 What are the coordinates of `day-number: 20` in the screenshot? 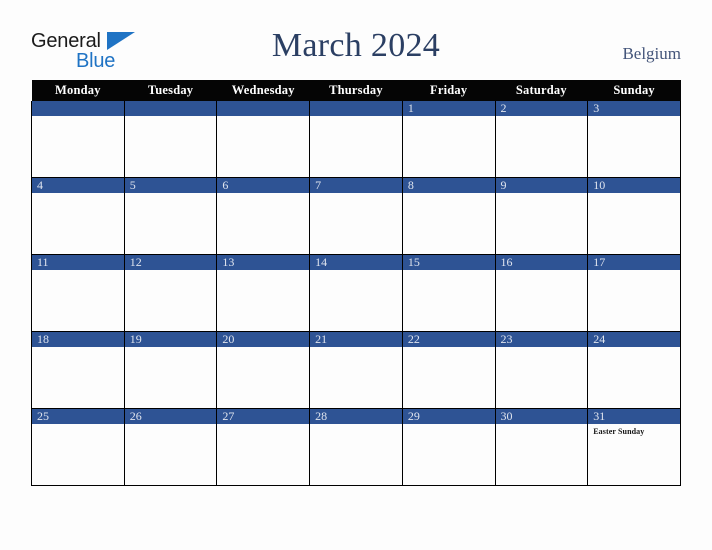 It's located at (263, 339).